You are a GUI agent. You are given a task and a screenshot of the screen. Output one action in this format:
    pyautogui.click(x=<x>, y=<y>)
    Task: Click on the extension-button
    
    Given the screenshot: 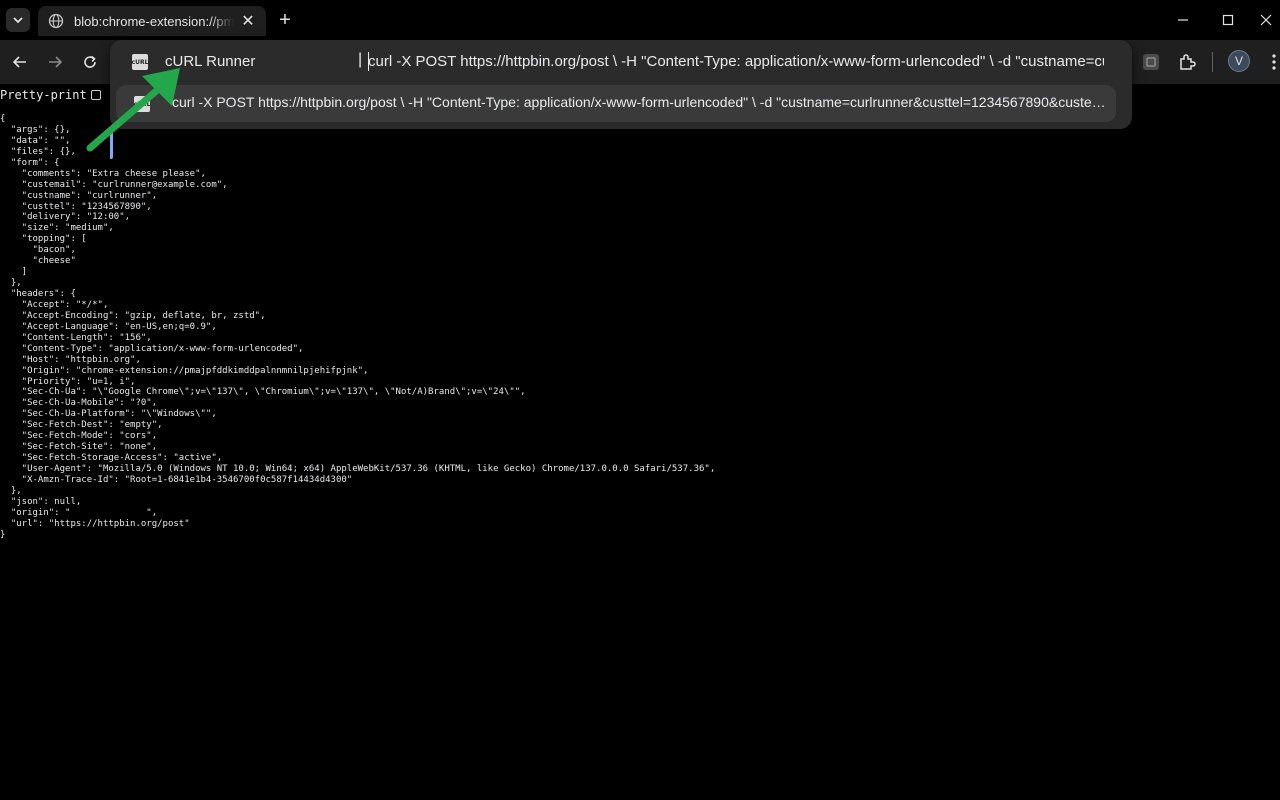 What is the action you would take?
    pyautogui.click(x=1151, y=62)
    